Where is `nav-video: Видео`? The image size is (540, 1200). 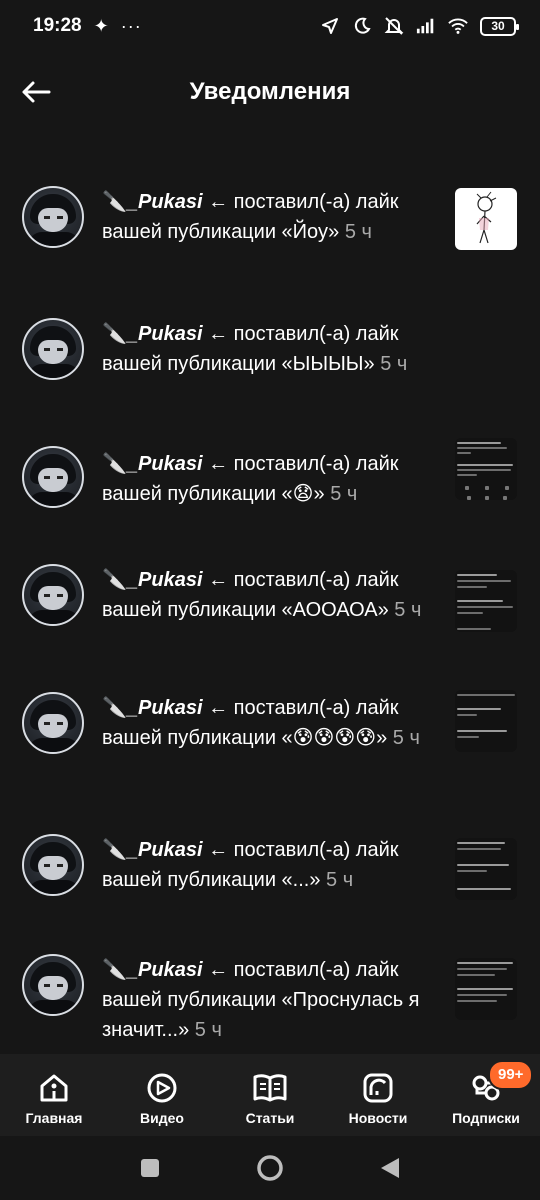 nav-video: Видео is located at coordinates (162, 1095).